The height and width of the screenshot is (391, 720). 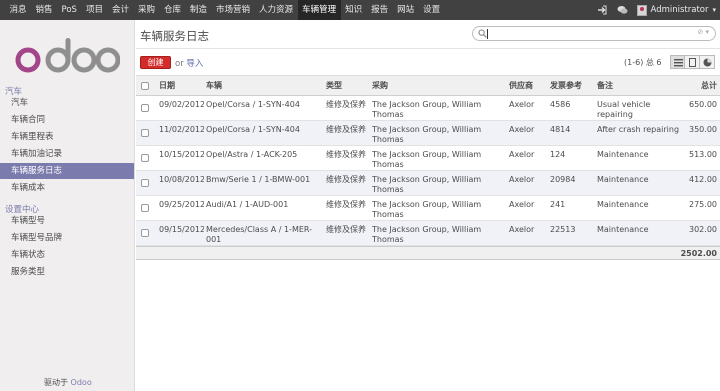 I want to click on column-header: 类型, so click(x=347, y=86).